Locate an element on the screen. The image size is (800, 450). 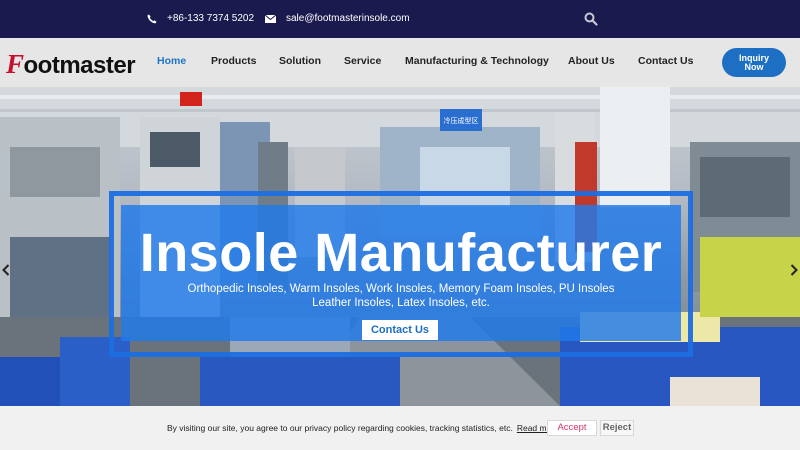
inquiry-now-button: Inquiry Now is located at coordinates (754, 62).